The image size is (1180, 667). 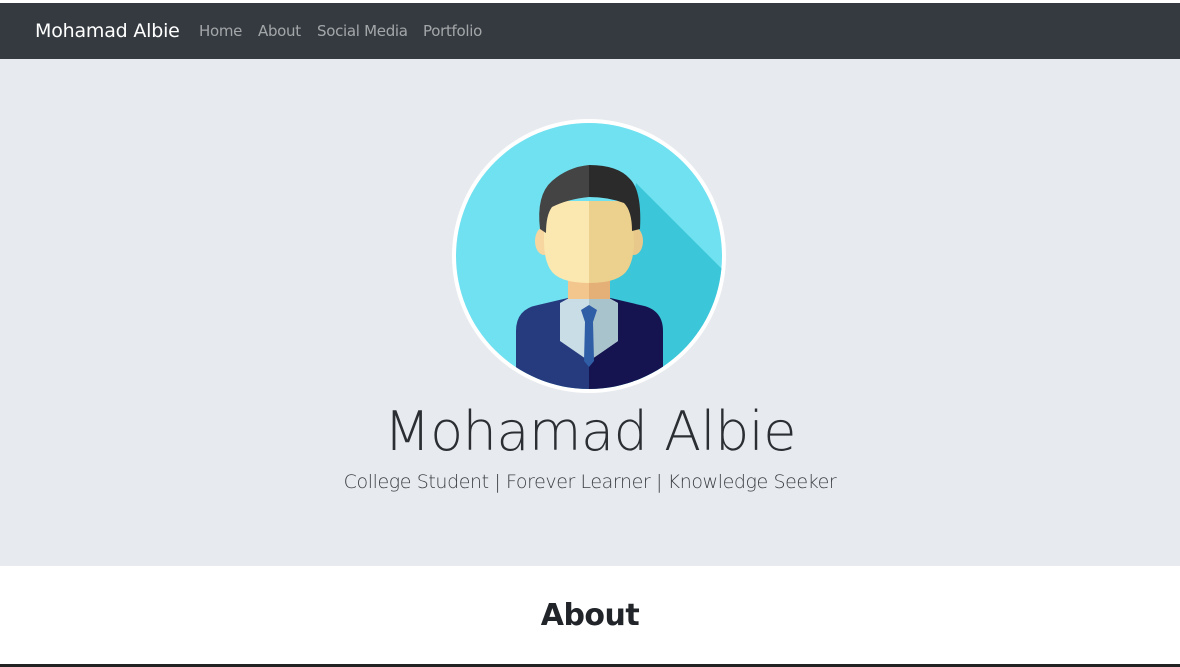 What do you see at coordinates (279, 31) in the screenshot?
I see `nav-link-about: About` at bounding box center [279, 31].